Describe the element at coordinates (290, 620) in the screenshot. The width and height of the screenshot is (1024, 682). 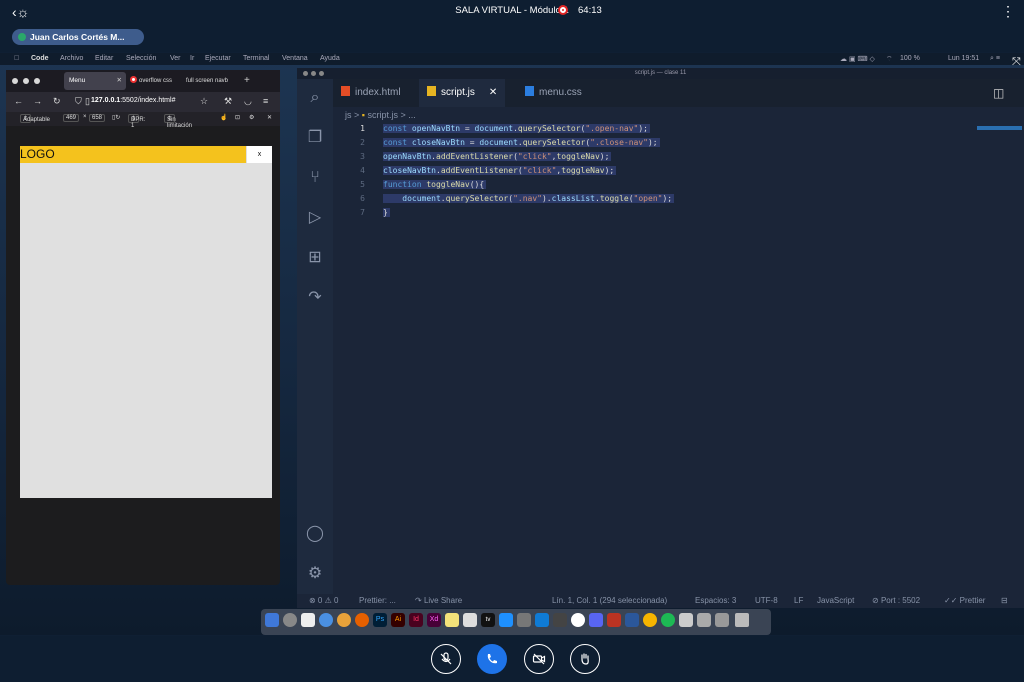
I see `launchpad-icon` at that location.